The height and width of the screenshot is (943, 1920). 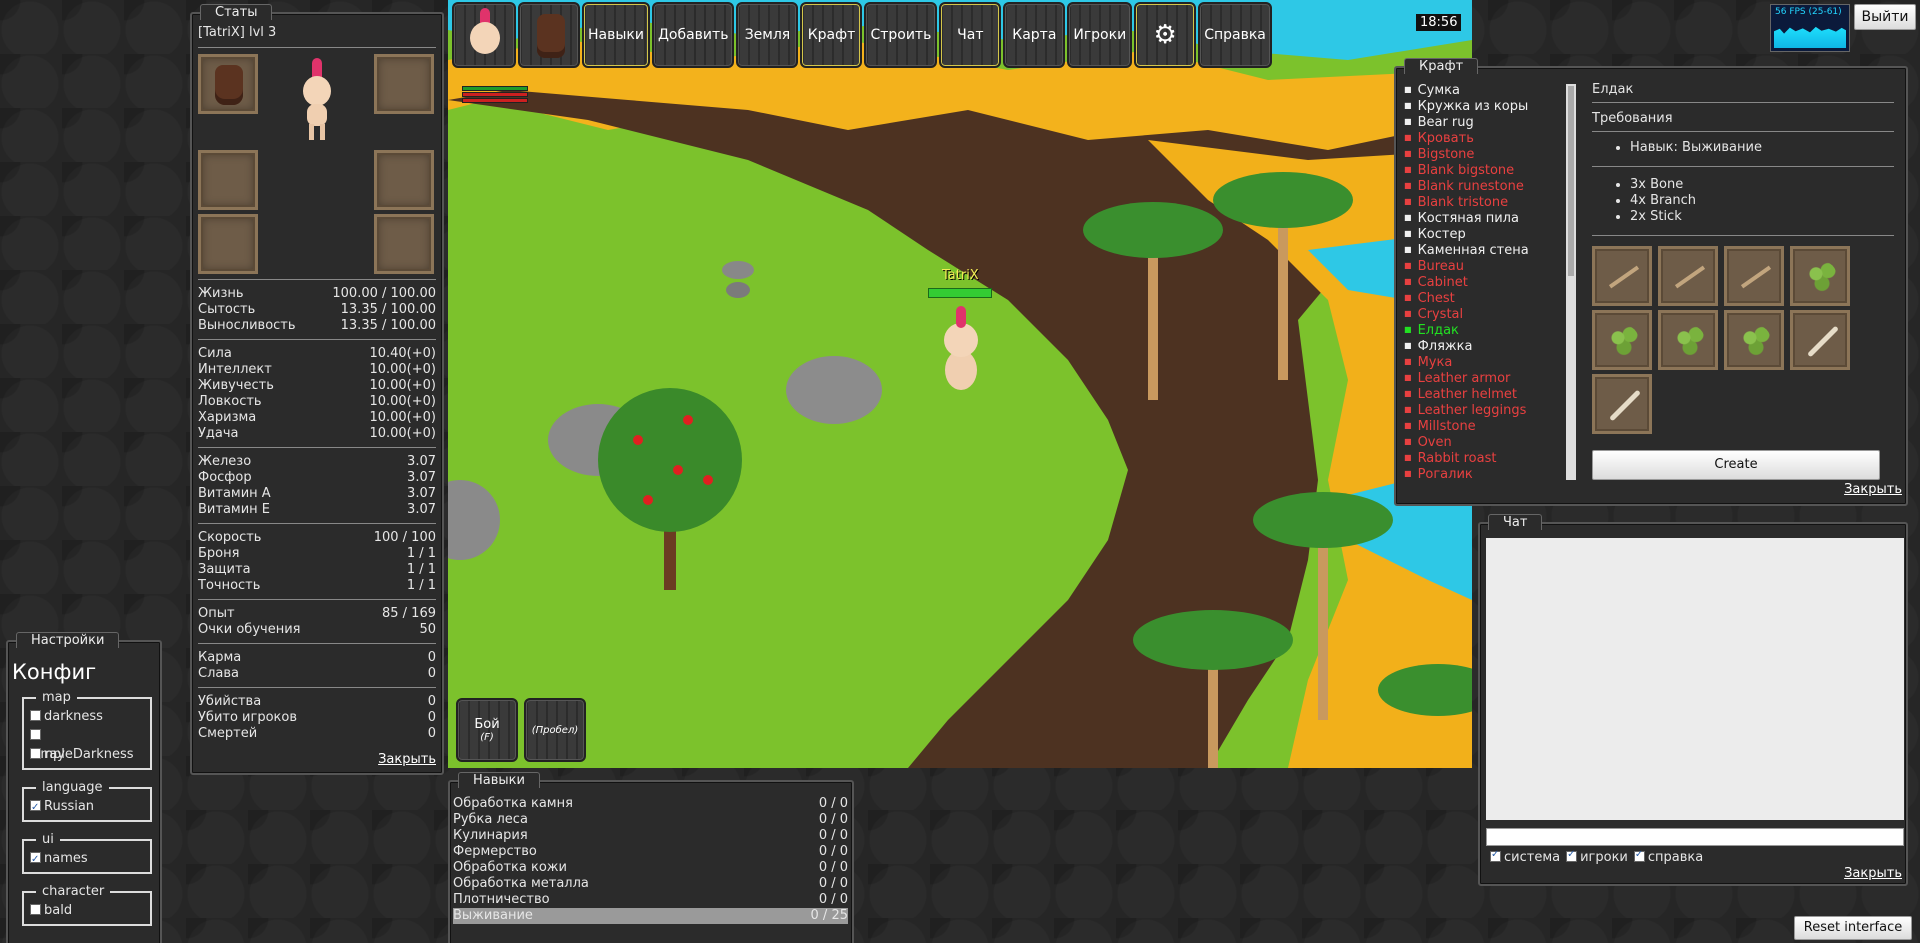 I want to click on craft-tab: Крафт, so click(x=1441, y=66).